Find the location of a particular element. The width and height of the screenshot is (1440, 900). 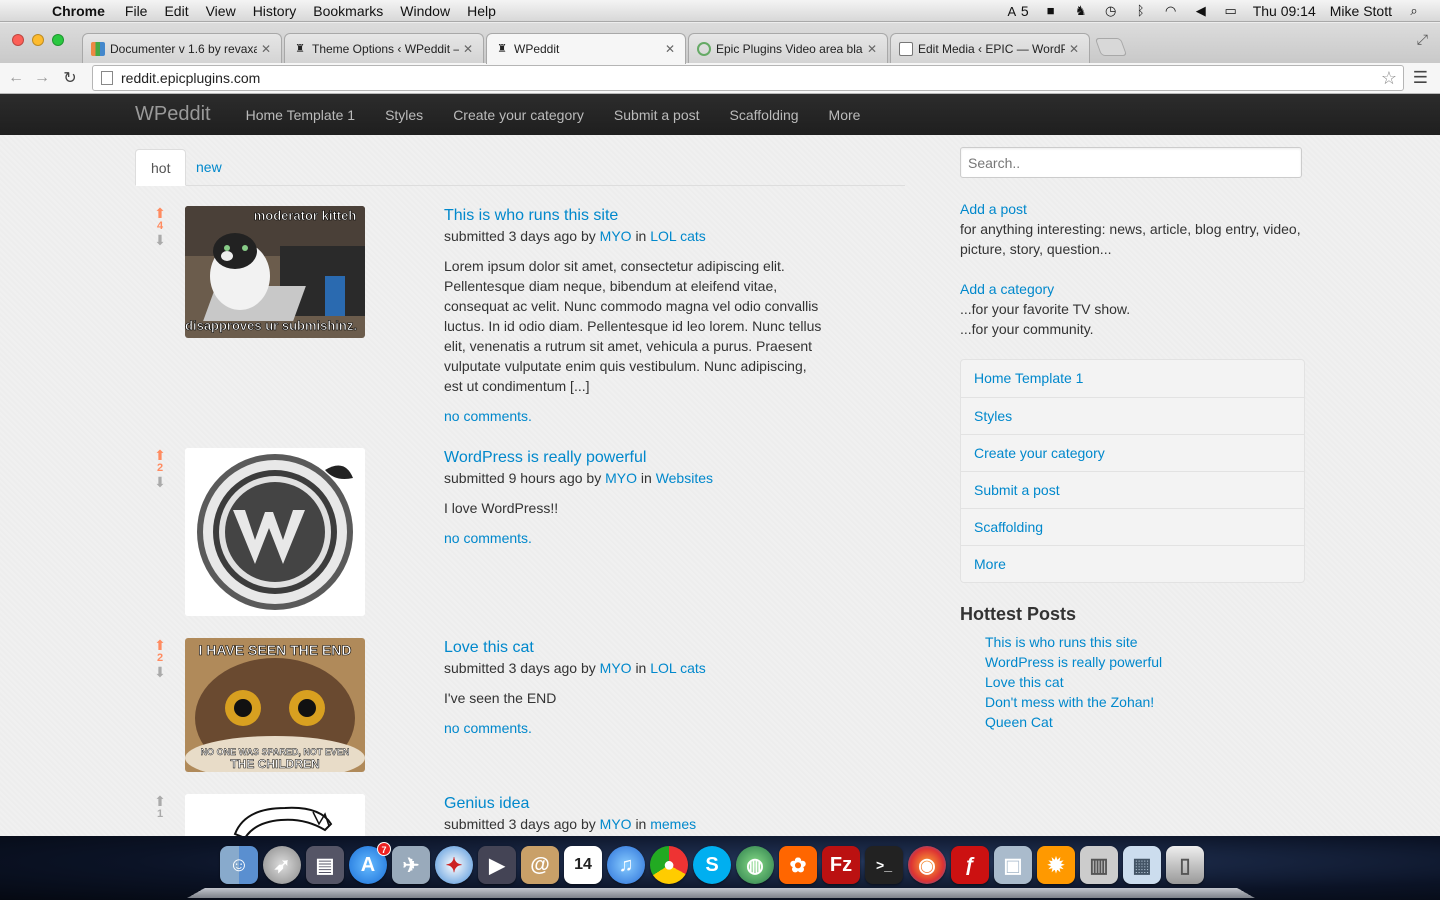

wifi-icon: ◠ is located at coordinates (1171, 10).